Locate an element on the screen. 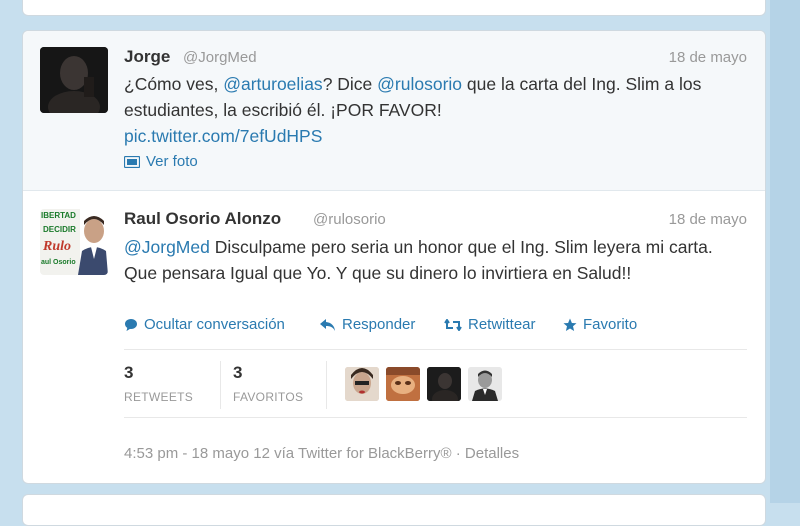 Image resolution: width=800 pixels, height=526 pixels. text-segment: ? Dice is located at coordinates (350, 84).